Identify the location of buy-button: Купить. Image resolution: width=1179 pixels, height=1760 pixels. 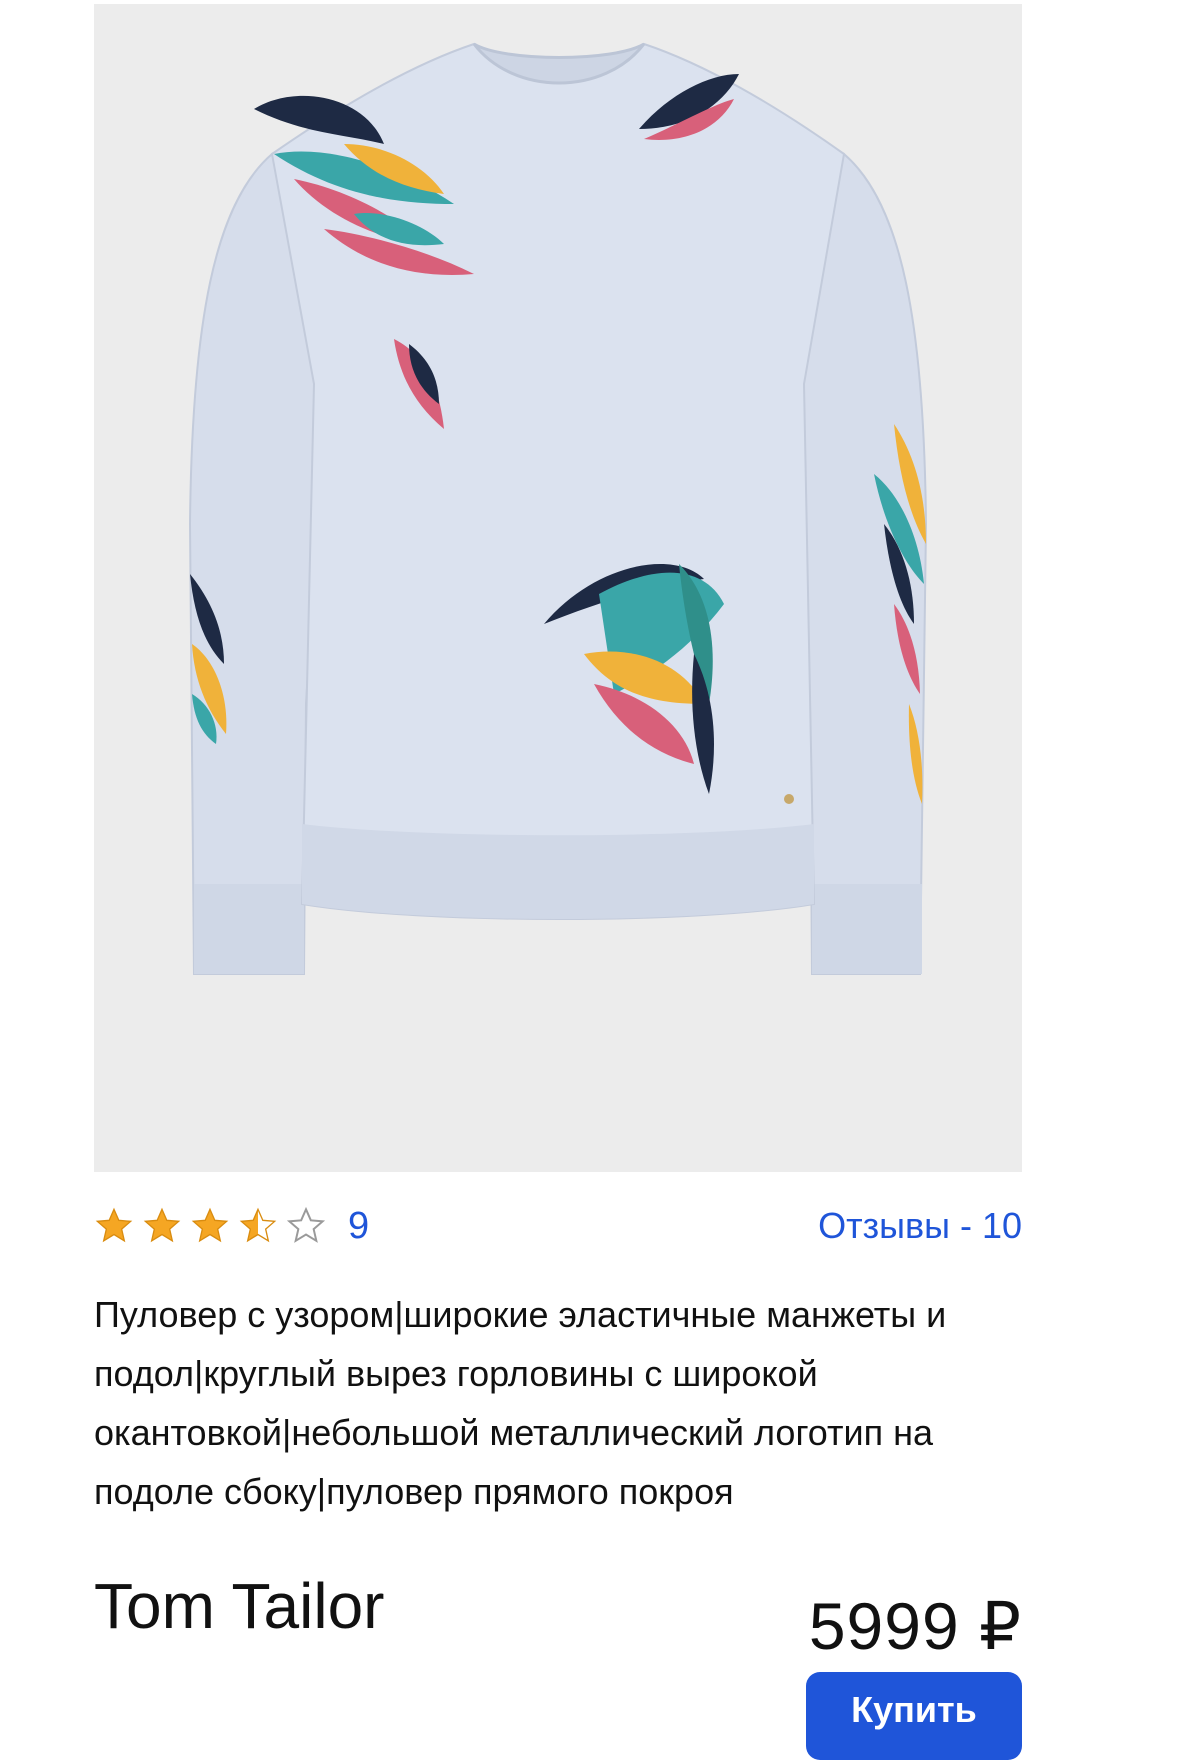
(914, 1716).